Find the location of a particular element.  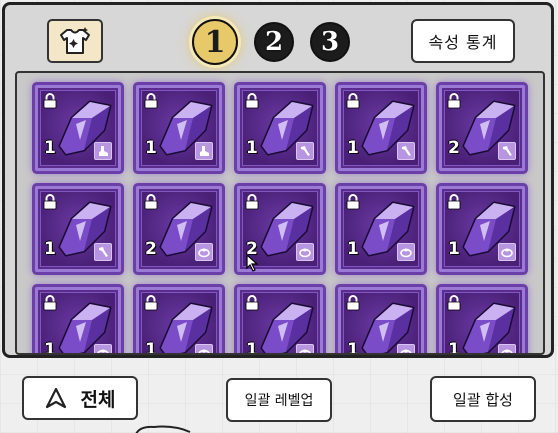

bulk-merge-button: 일괄 합성 is located at coordinates (483, 399).